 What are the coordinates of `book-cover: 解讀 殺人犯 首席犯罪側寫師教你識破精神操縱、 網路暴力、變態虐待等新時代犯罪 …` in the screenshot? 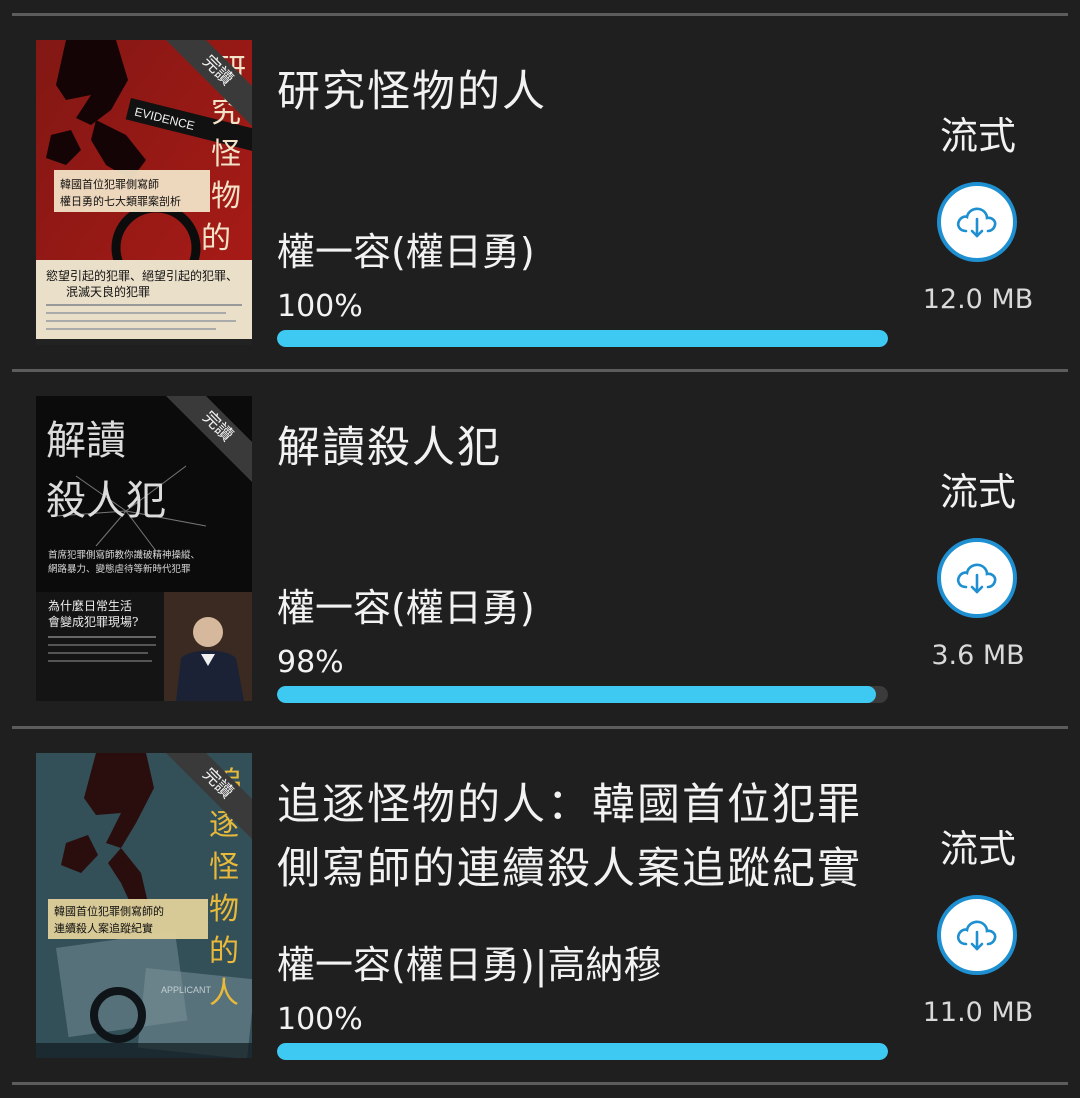 It's located at (144, 548).